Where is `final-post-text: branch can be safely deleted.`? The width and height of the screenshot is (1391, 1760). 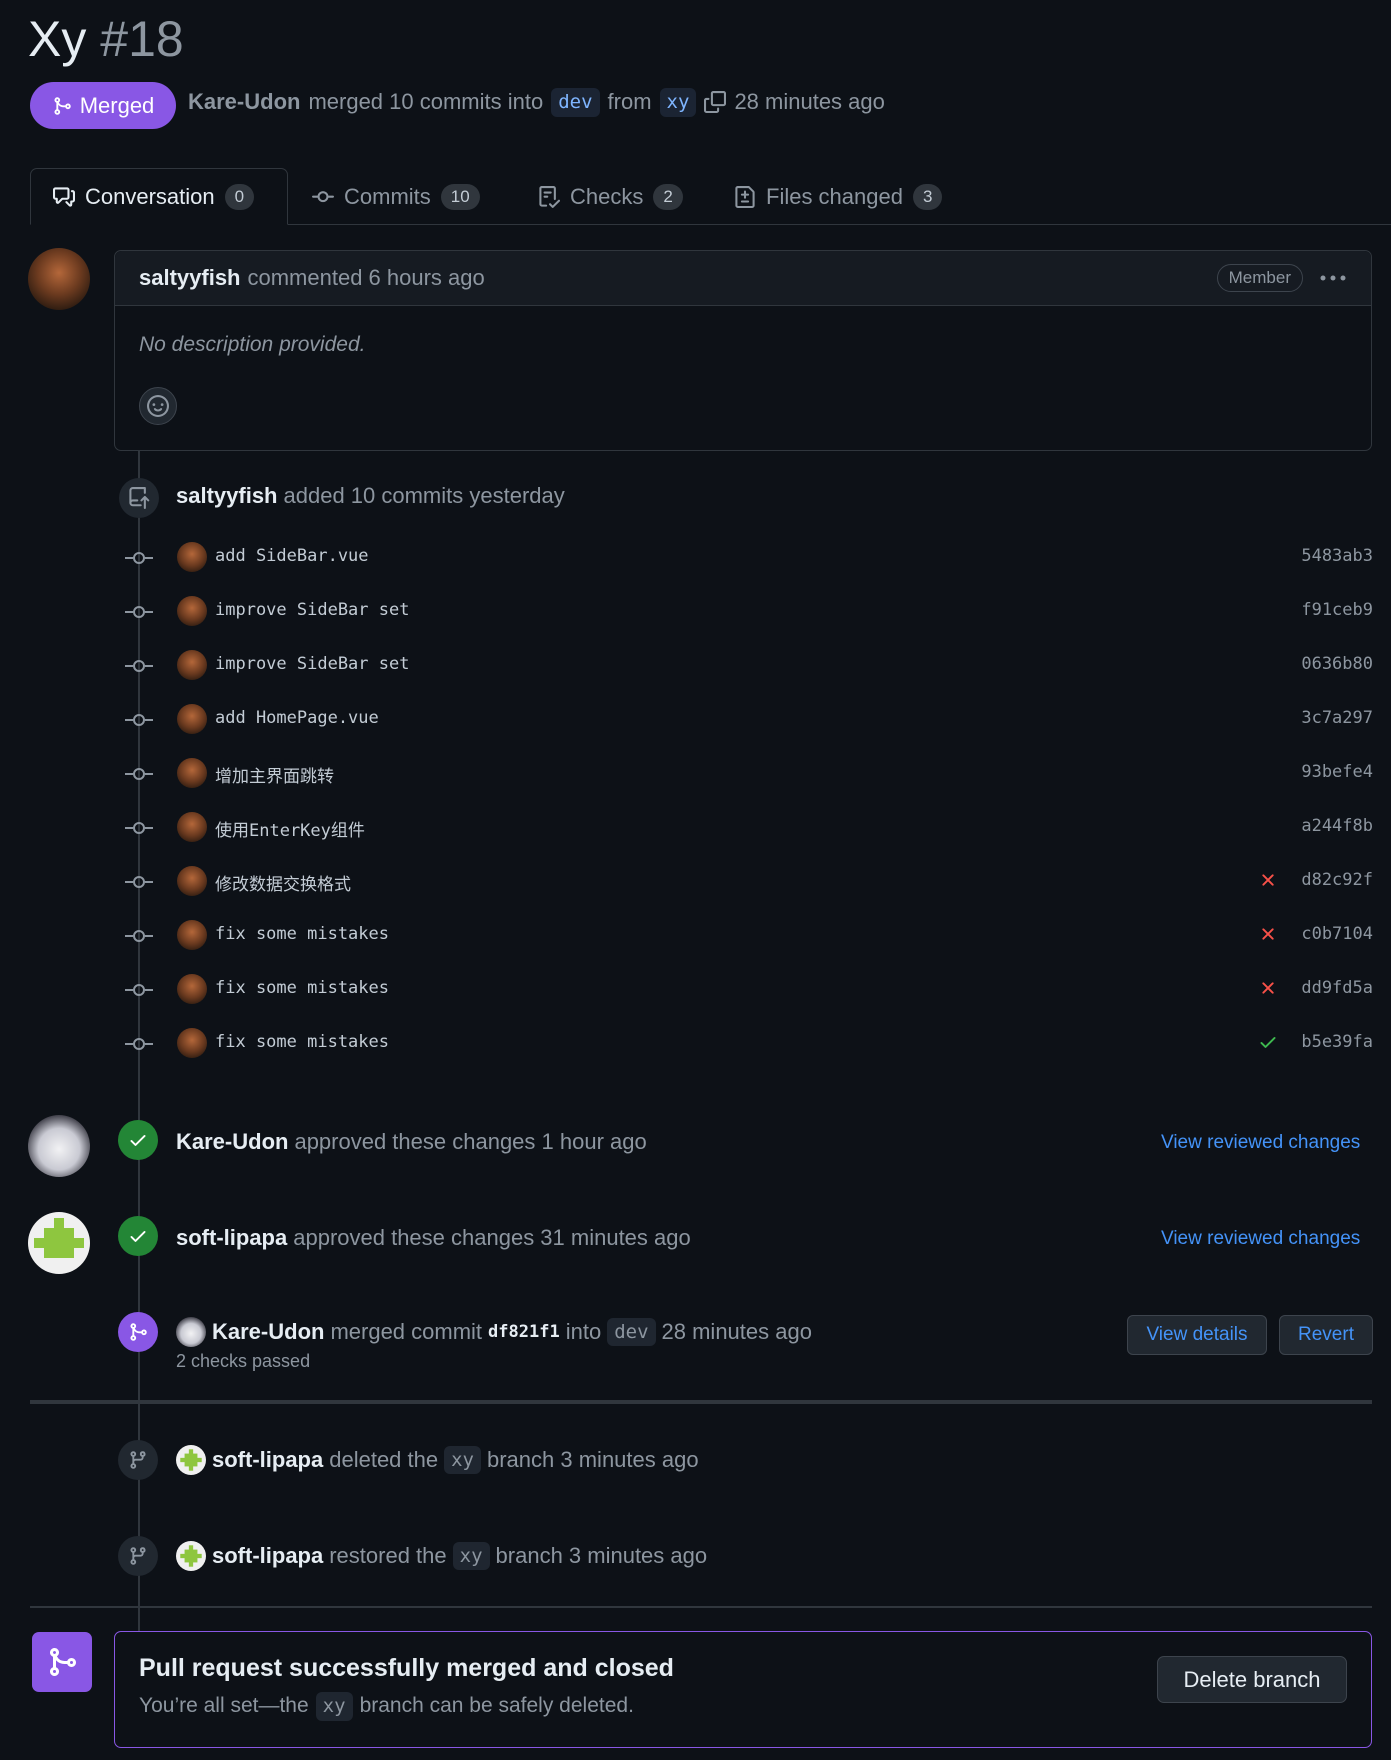 final-post-text: branch can be safely deleted. is located at coordinates (496, 1706).